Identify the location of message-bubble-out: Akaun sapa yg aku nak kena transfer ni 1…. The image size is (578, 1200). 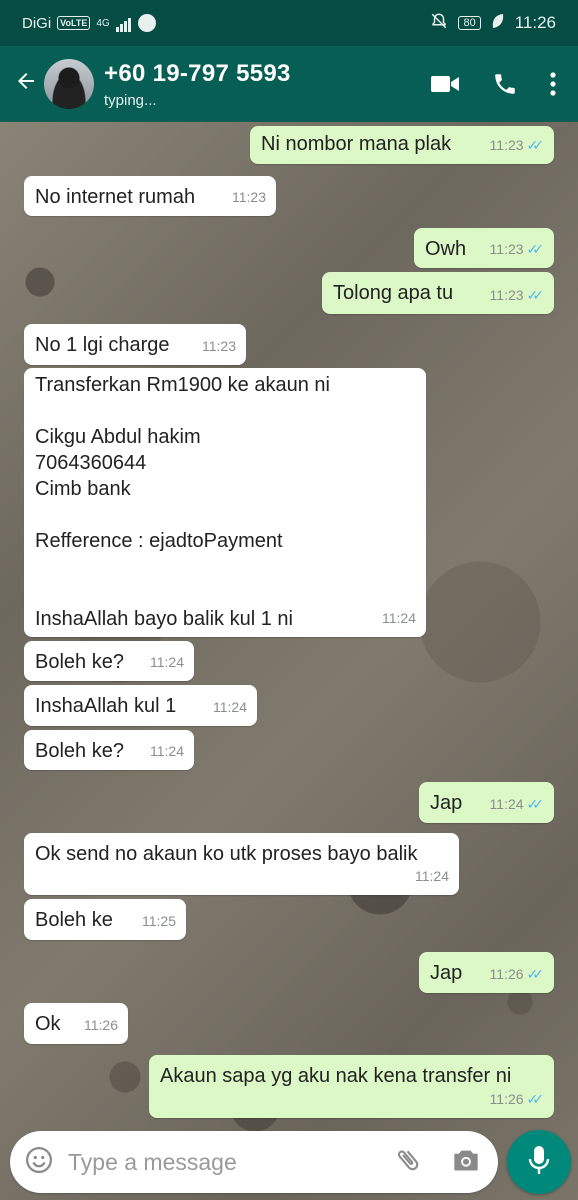
(351, 1086).